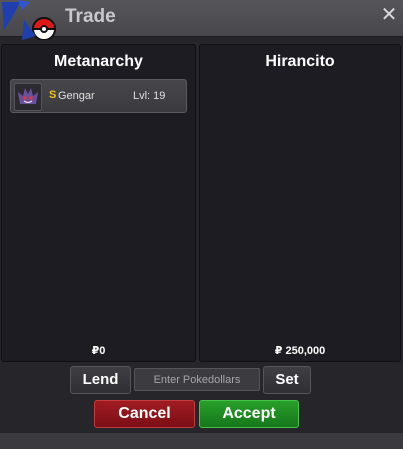  What do you see at coordinates (90, 16) in the screenshot?
I see `window-title: Trade` at bounding box center [90, 16].